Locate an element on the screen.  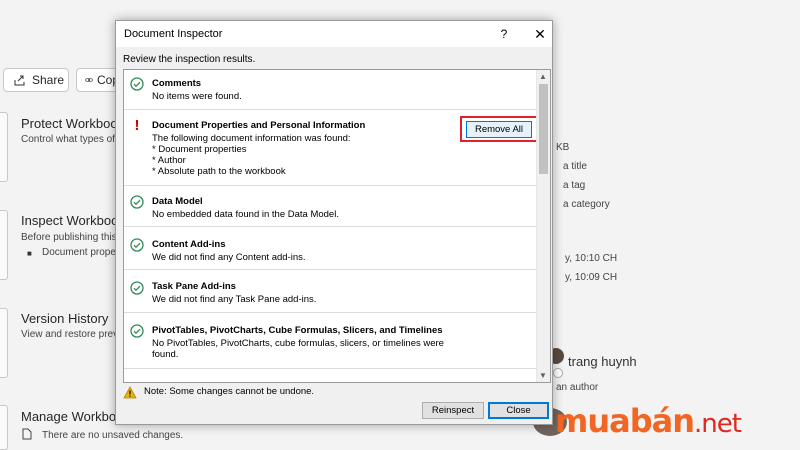
result-detail: No items were found. is located at coordinates (197, 96).